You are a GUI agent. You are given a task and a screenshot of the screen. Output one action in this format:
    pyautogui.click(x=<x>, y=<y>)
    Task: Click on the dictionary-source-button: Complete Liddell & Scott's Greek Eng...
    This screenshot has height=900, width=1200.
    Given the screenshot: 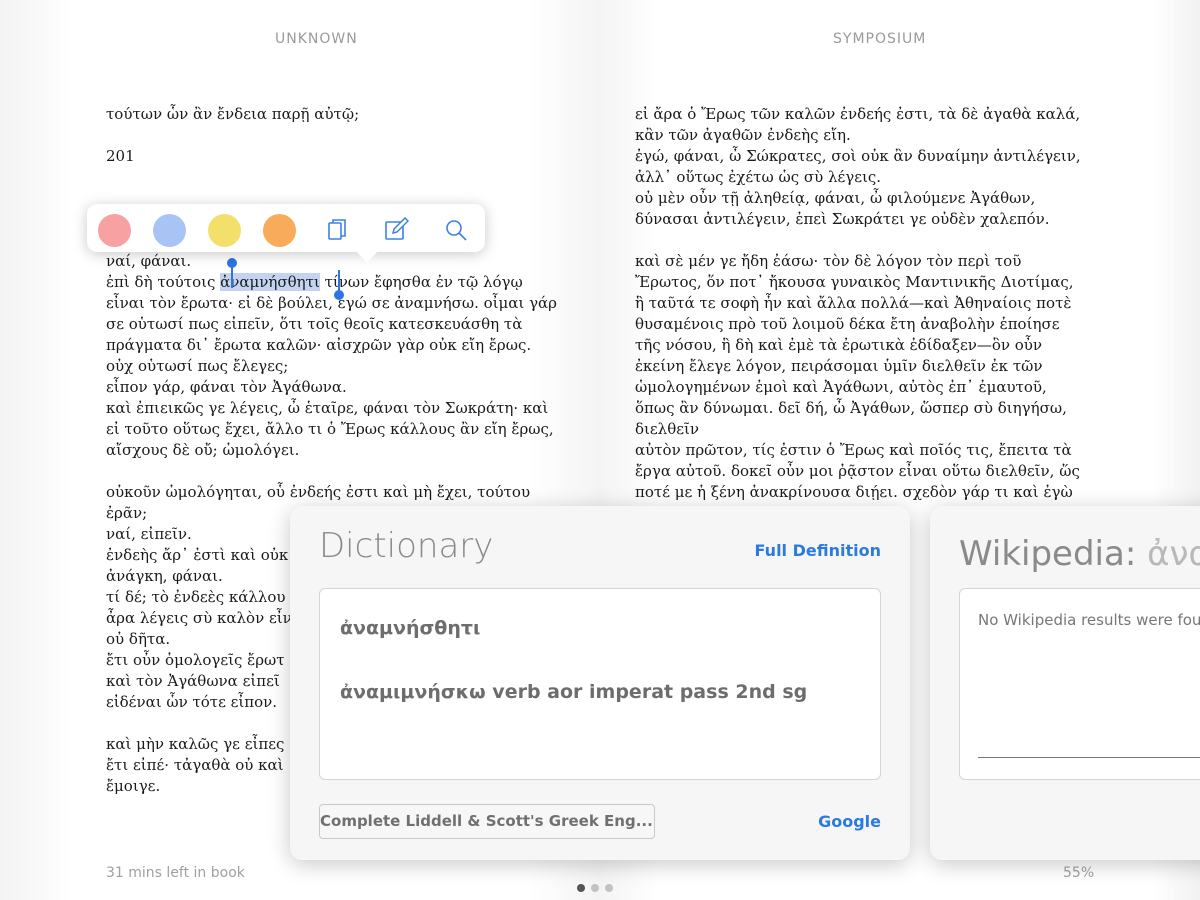 What is the action you would take?
    pyautogui.click(x=487, y=821)
    